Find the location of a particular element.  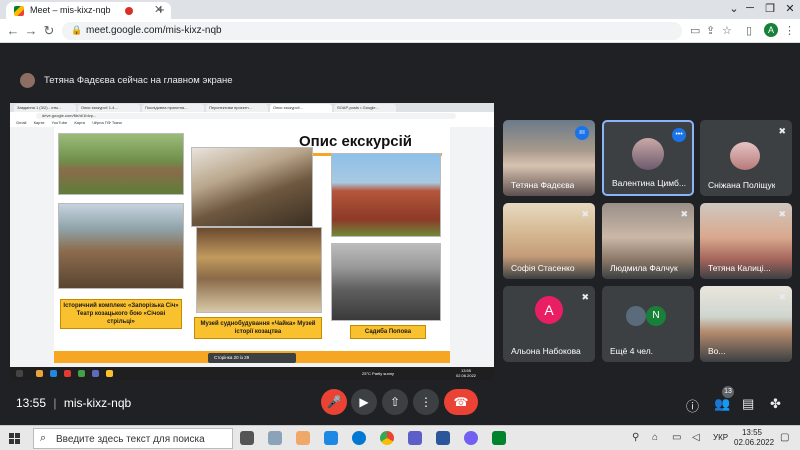

taskbar-clock: 13:55 02.06.2022 is located at coordinates (754, 438).